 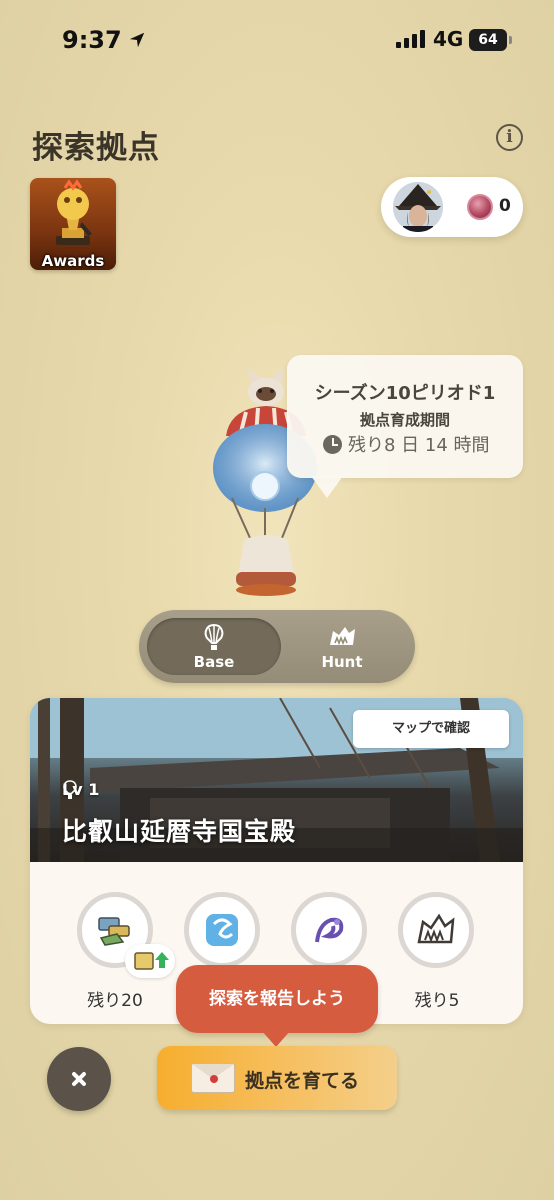 I want to click on fanged-monster-icon, so click(x=436, y=928).